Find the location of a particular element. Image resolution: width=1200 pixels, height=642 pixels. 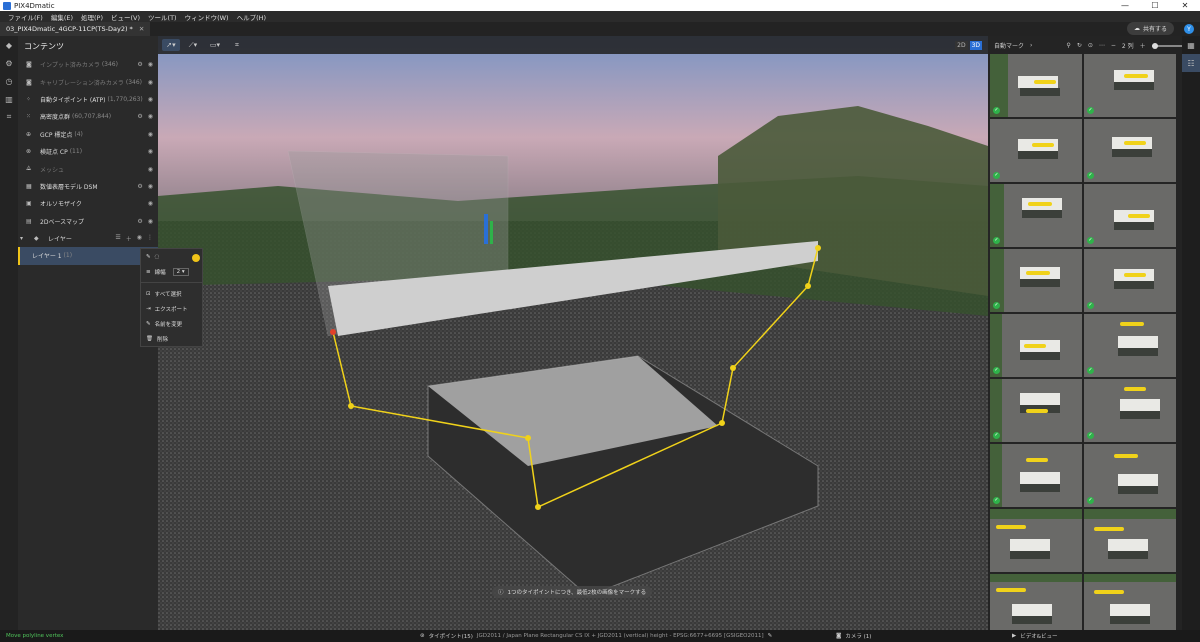

camera-section: ◙ カメラ (1) is located at coordinates (853, 636).